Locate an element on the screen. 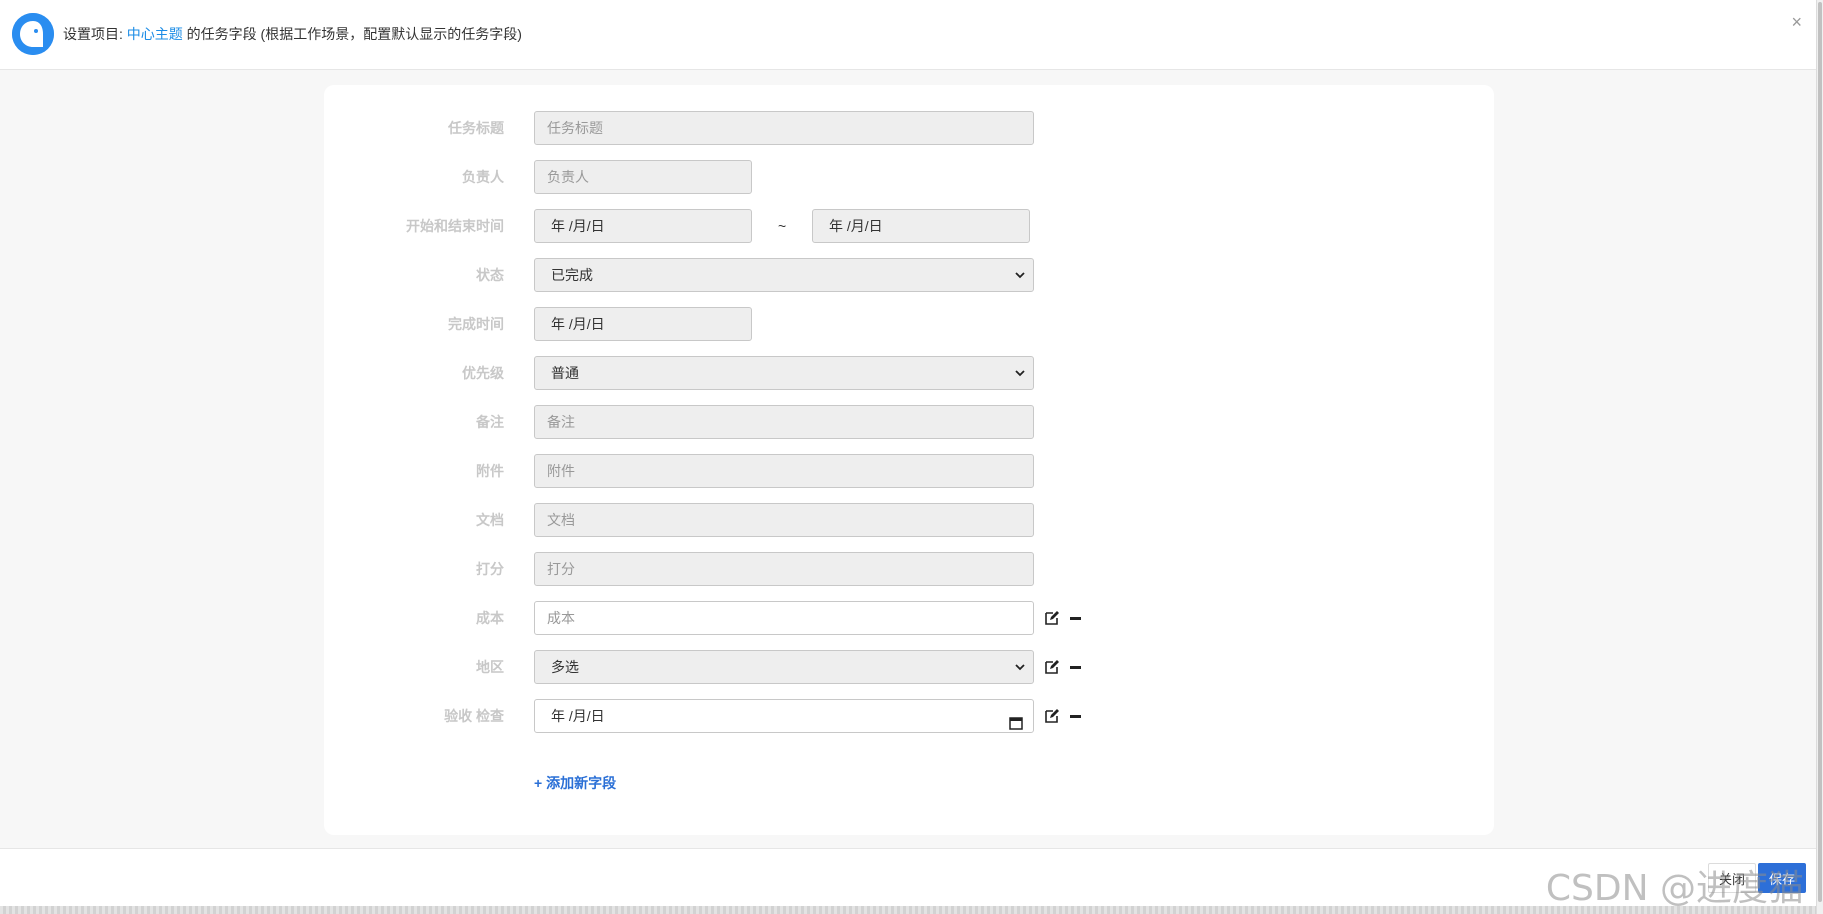 This screenshot has width=1823, height=914. field-row-priority: 优先级 普通 is located at coordinates (874, 373).